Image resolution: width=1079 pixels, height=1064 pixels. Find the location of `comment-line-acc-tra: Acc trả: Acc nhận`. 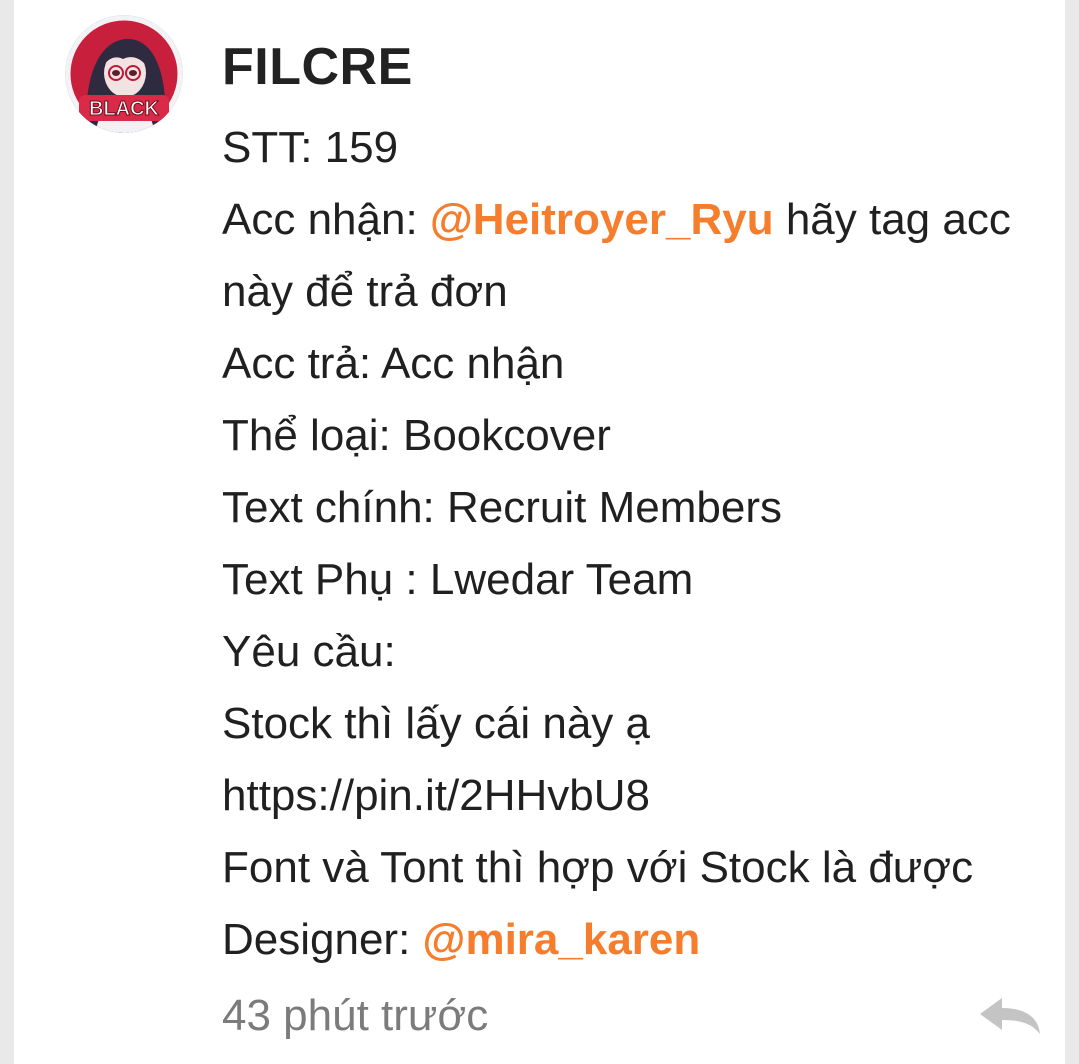

comment-line-acc-tra: Acc trả: Acc nhận is located at coordinates (393, 363).